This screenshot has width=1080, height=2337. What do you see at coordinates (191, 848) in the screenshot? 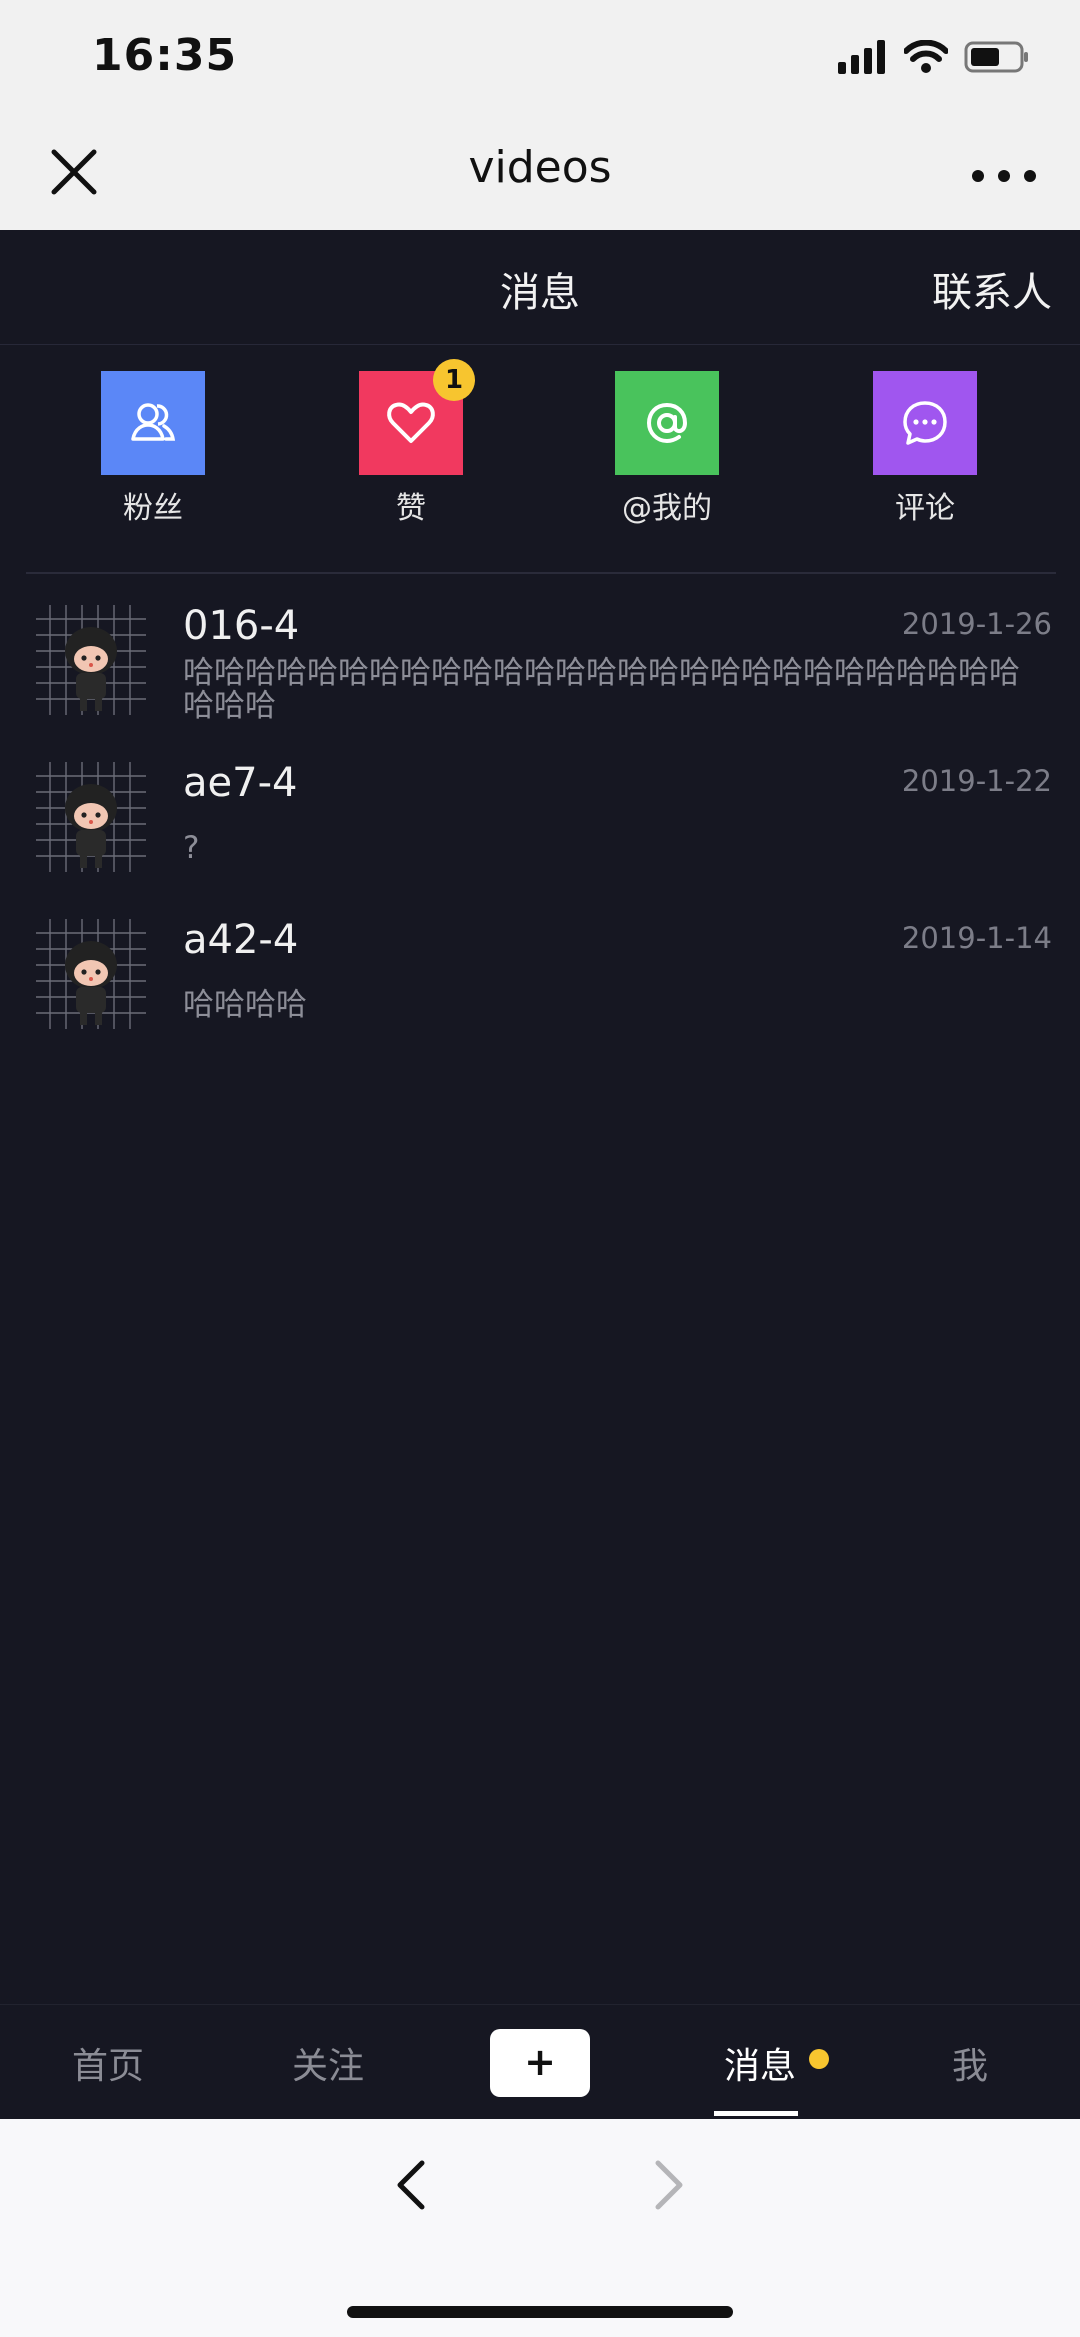
I see `message-preview: ?` at bounding box center [191, 848].